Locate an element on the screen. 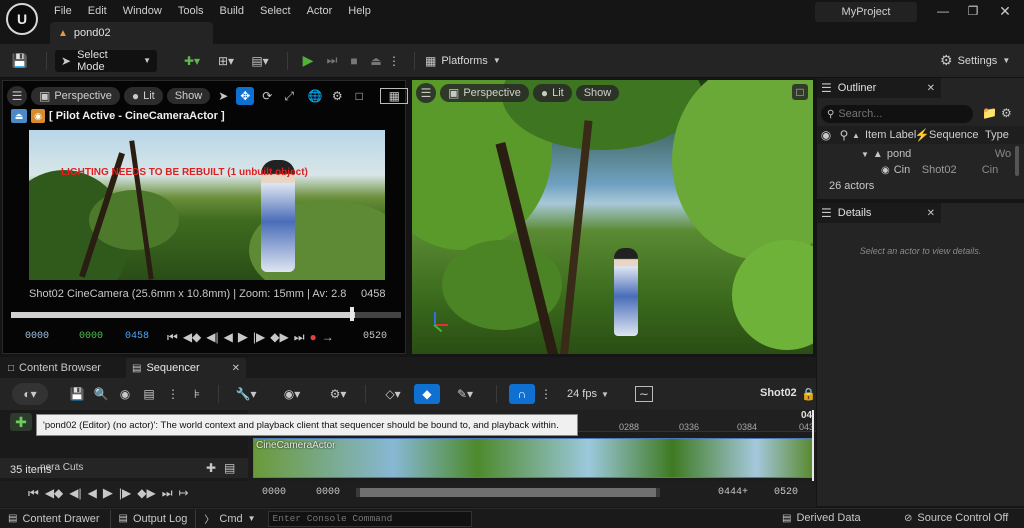  outliner-search-input is located at coordinates (898, 114).